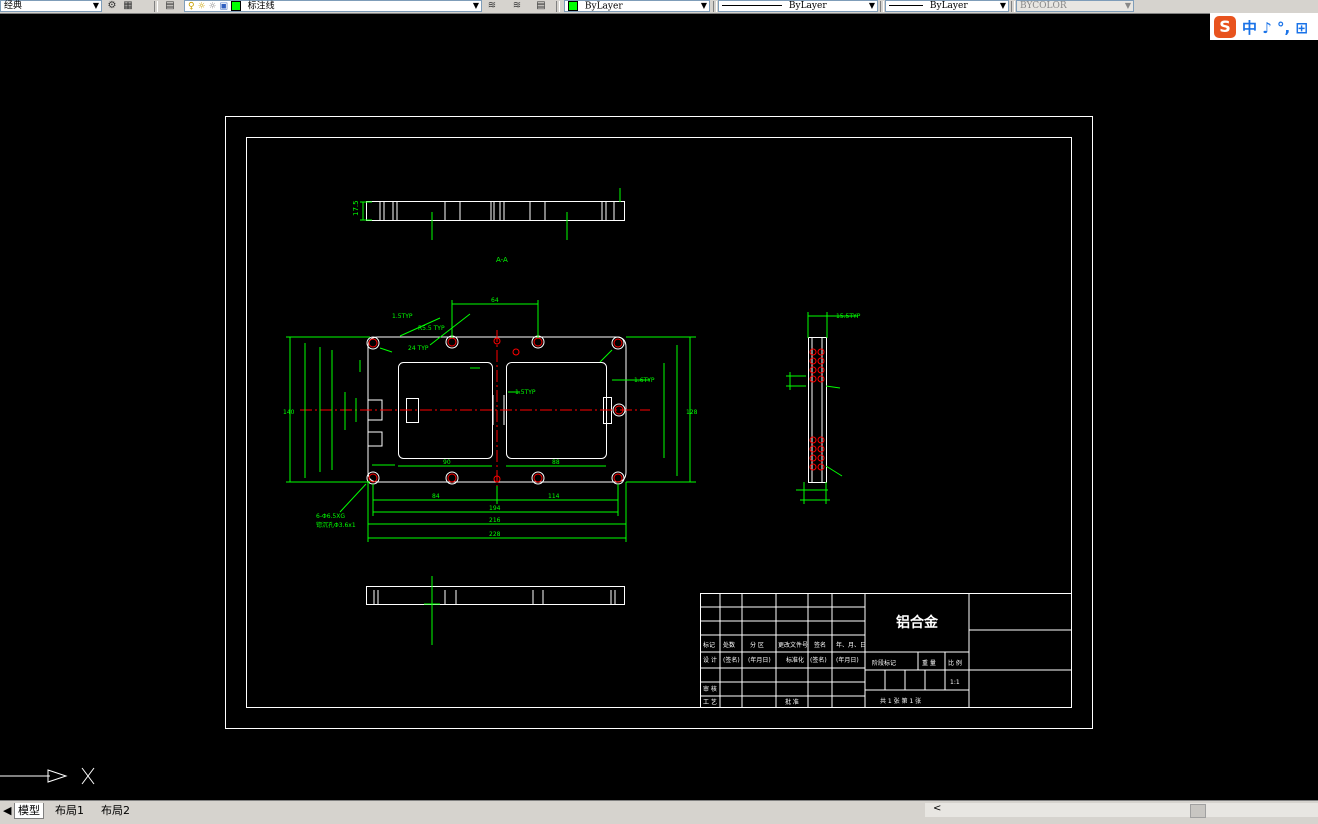  Describe the element at coordinates (637, 6) in the screenshot. I see `color-combo: ByLayer ▼` at that location.